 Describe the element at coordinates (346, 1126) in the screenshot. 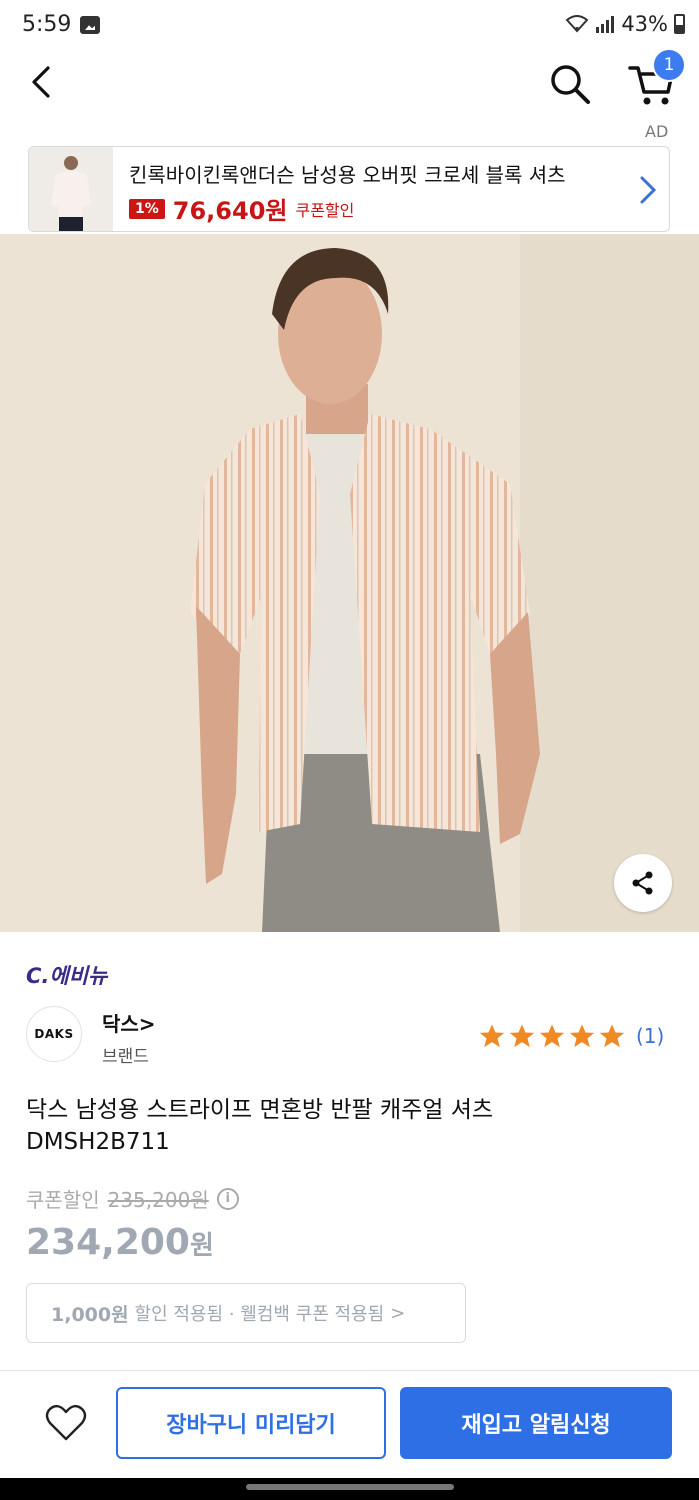

I see `product-title: 닥스 남성용 스트라이프 면혼방 반팔 캐주얼 셔츠 DMSH2B711` at that location.